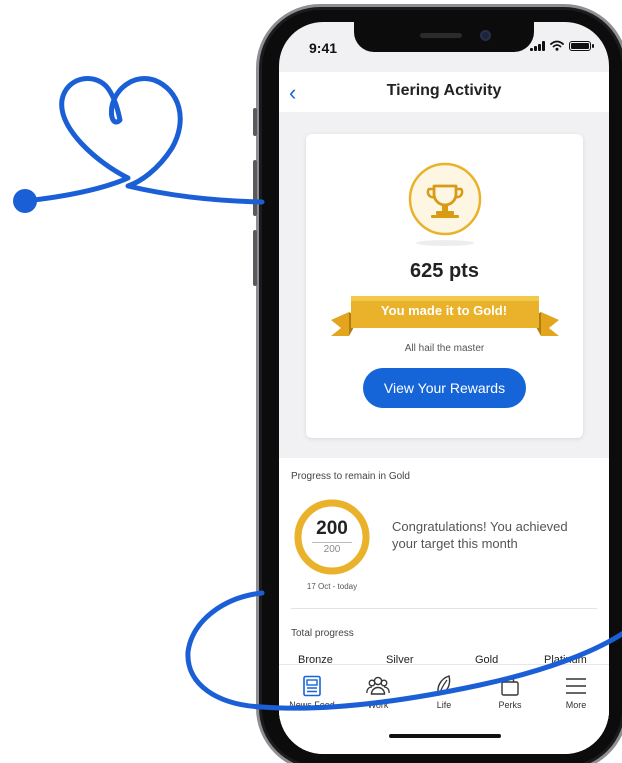  I want to click on page-title: Tiering Activity, so click(444, 90).